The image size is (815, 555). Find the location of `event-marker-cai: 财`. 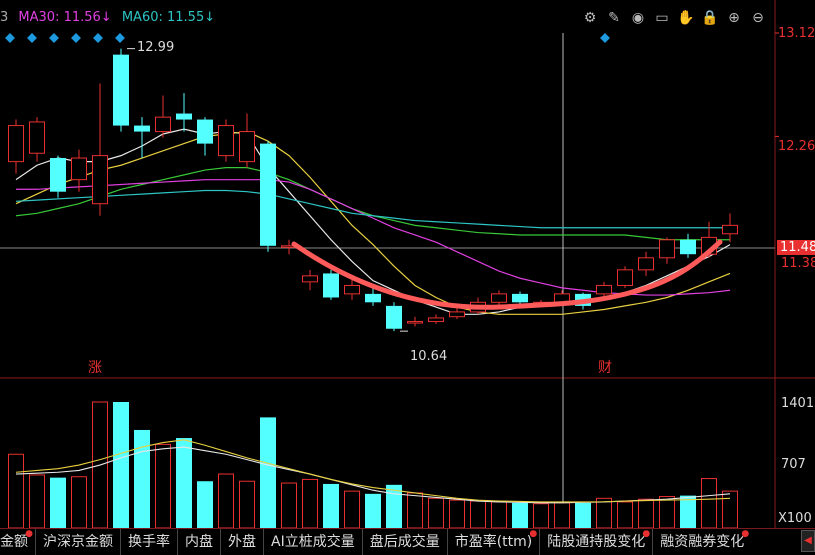

event-marker-cai: 财 is located at coordinates (605, 367).